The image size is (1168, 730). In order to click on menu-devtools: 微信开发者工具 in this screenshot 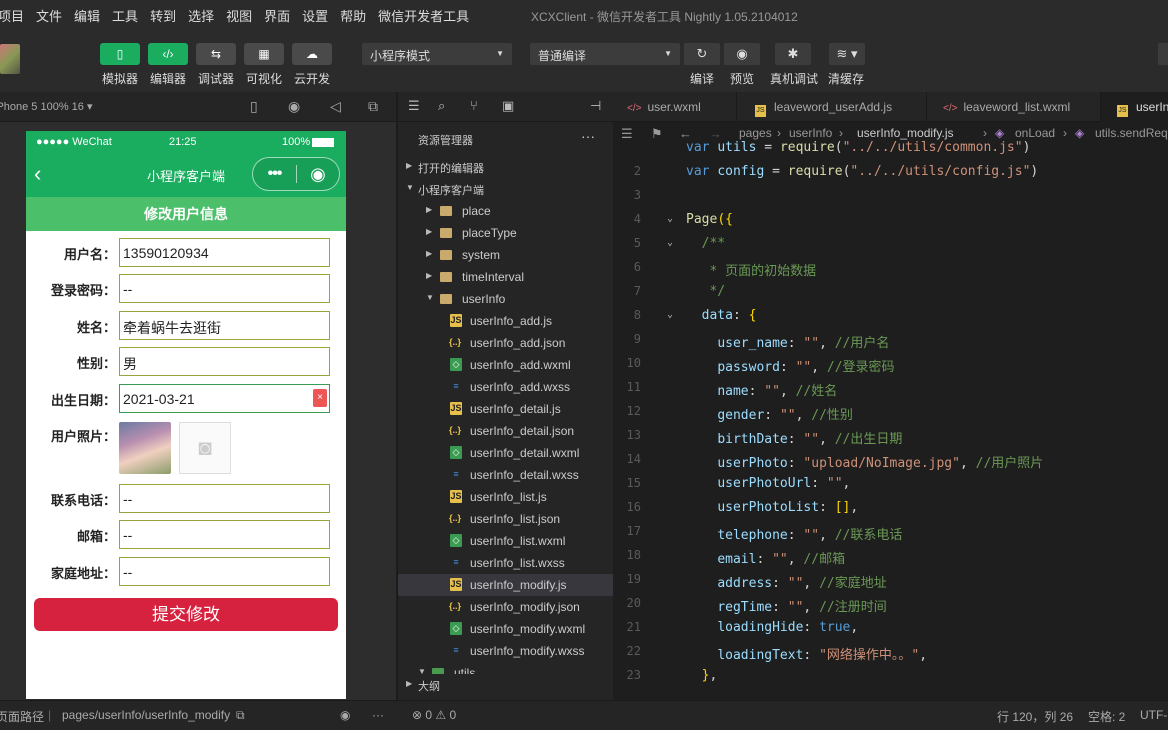, I will do `click(423, 15)`.